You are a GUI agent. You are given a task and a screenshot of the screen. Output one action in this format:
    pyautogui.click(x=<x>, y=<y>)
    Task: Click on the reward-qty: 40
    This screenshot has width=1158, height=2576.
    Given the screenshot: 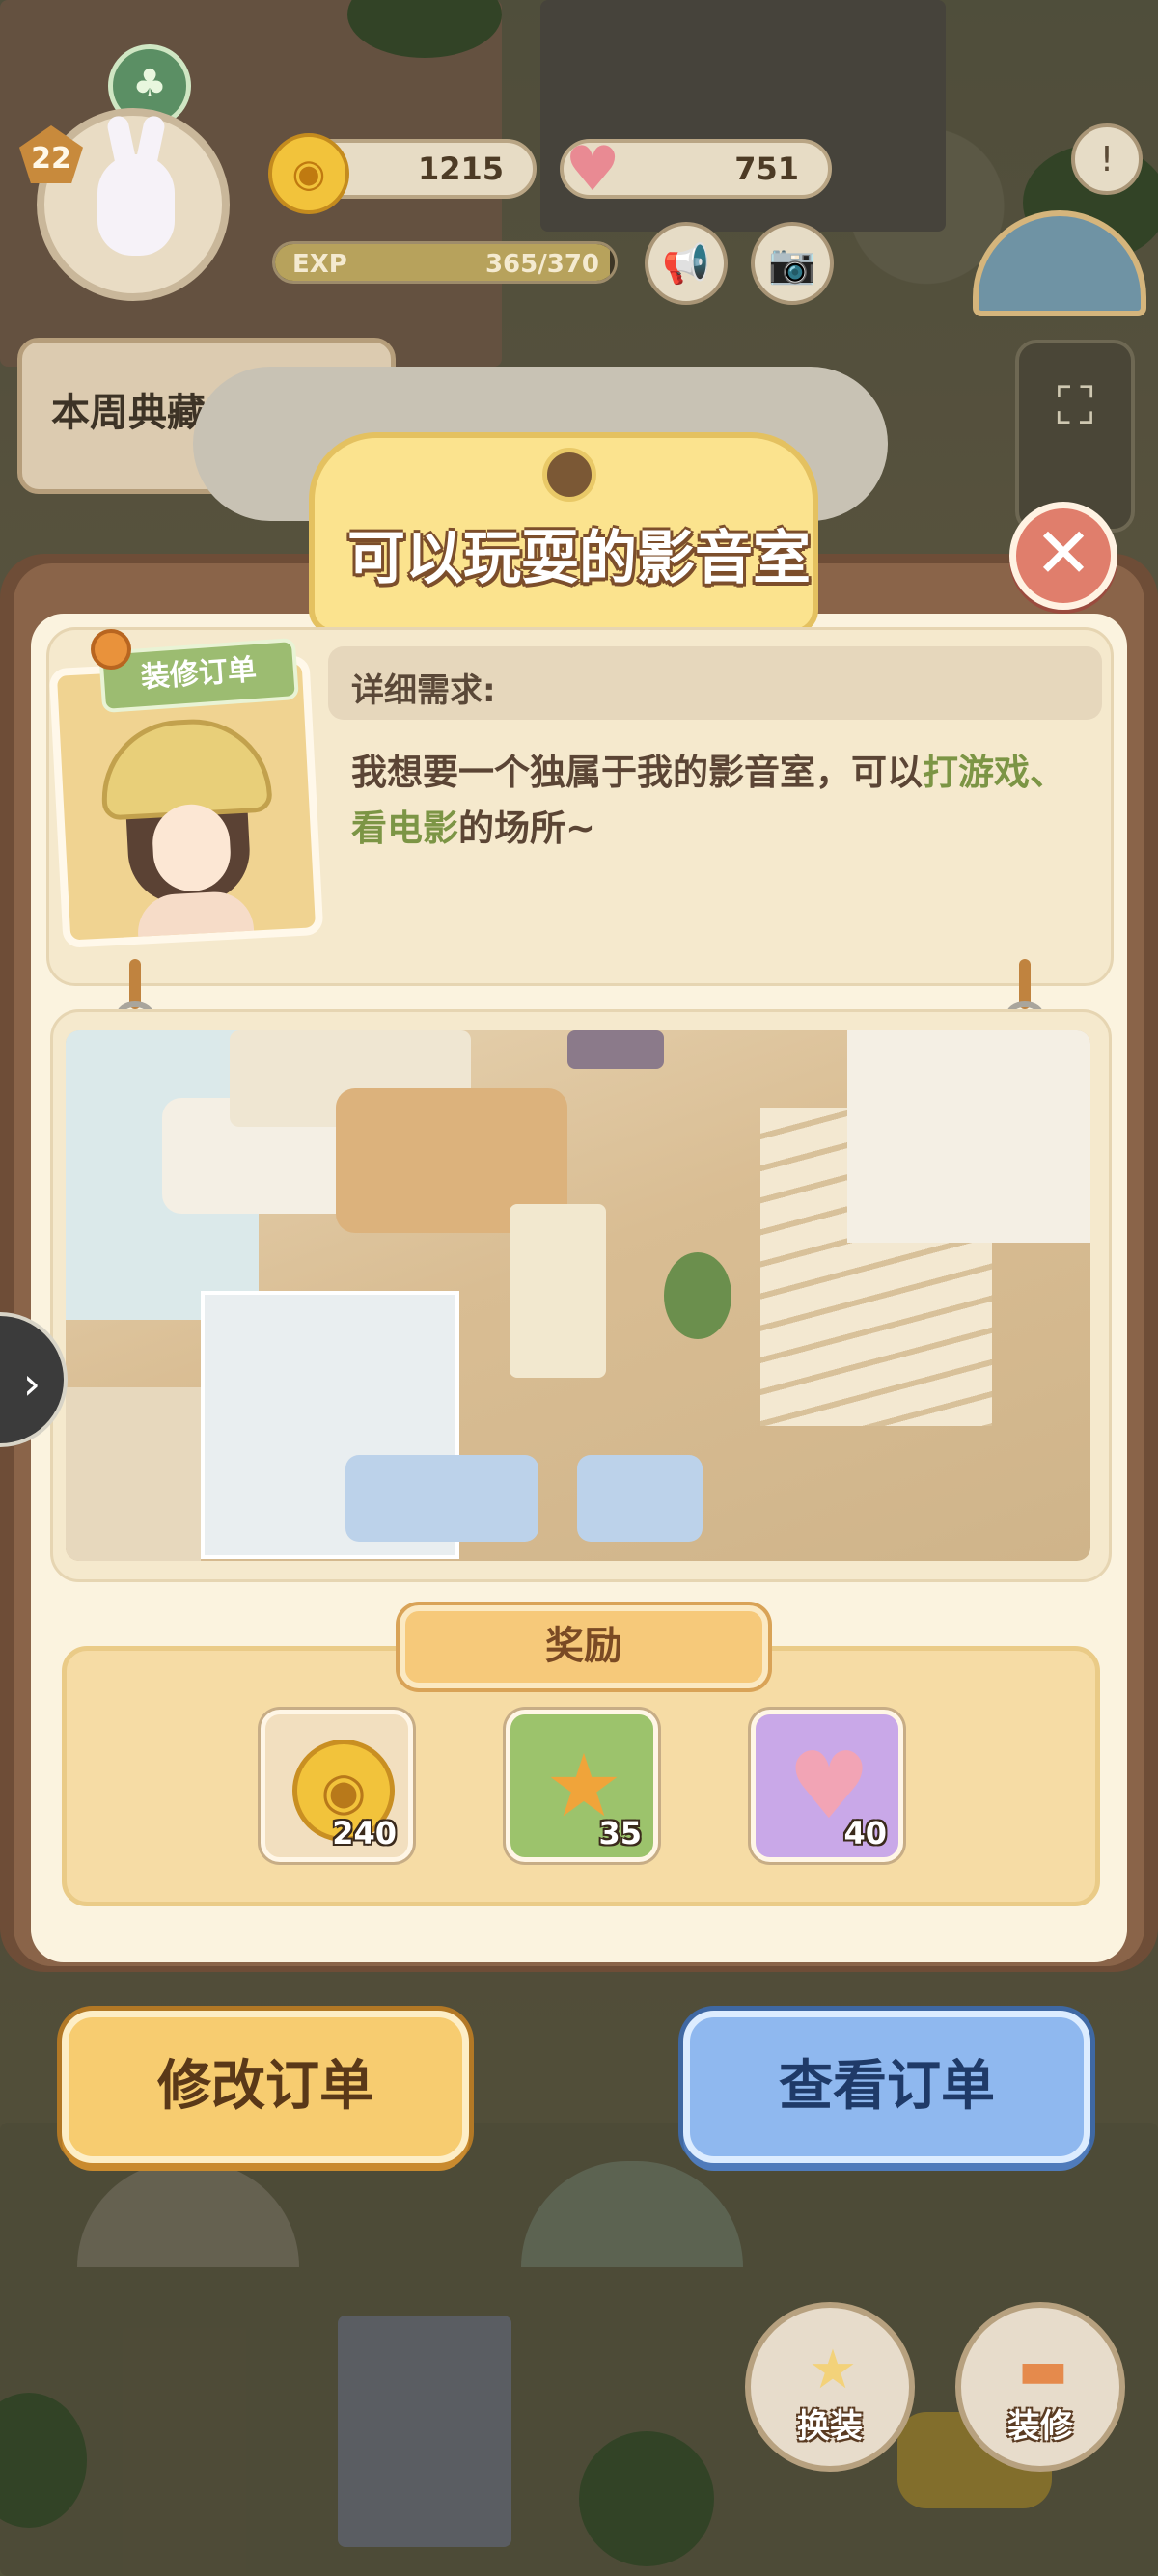 What is the action you would take?
    pyautogui.click(x=865, y=1833)
    